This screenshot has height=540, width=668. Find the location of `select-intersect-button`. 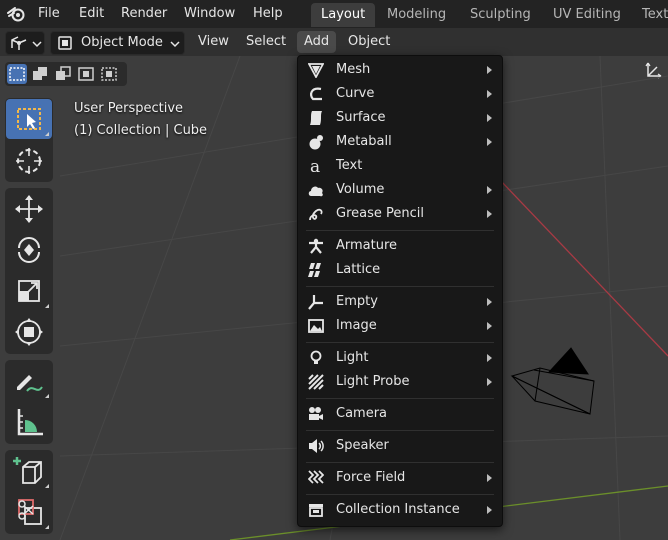

select-intersect-button is located at coordinates (109, 74).